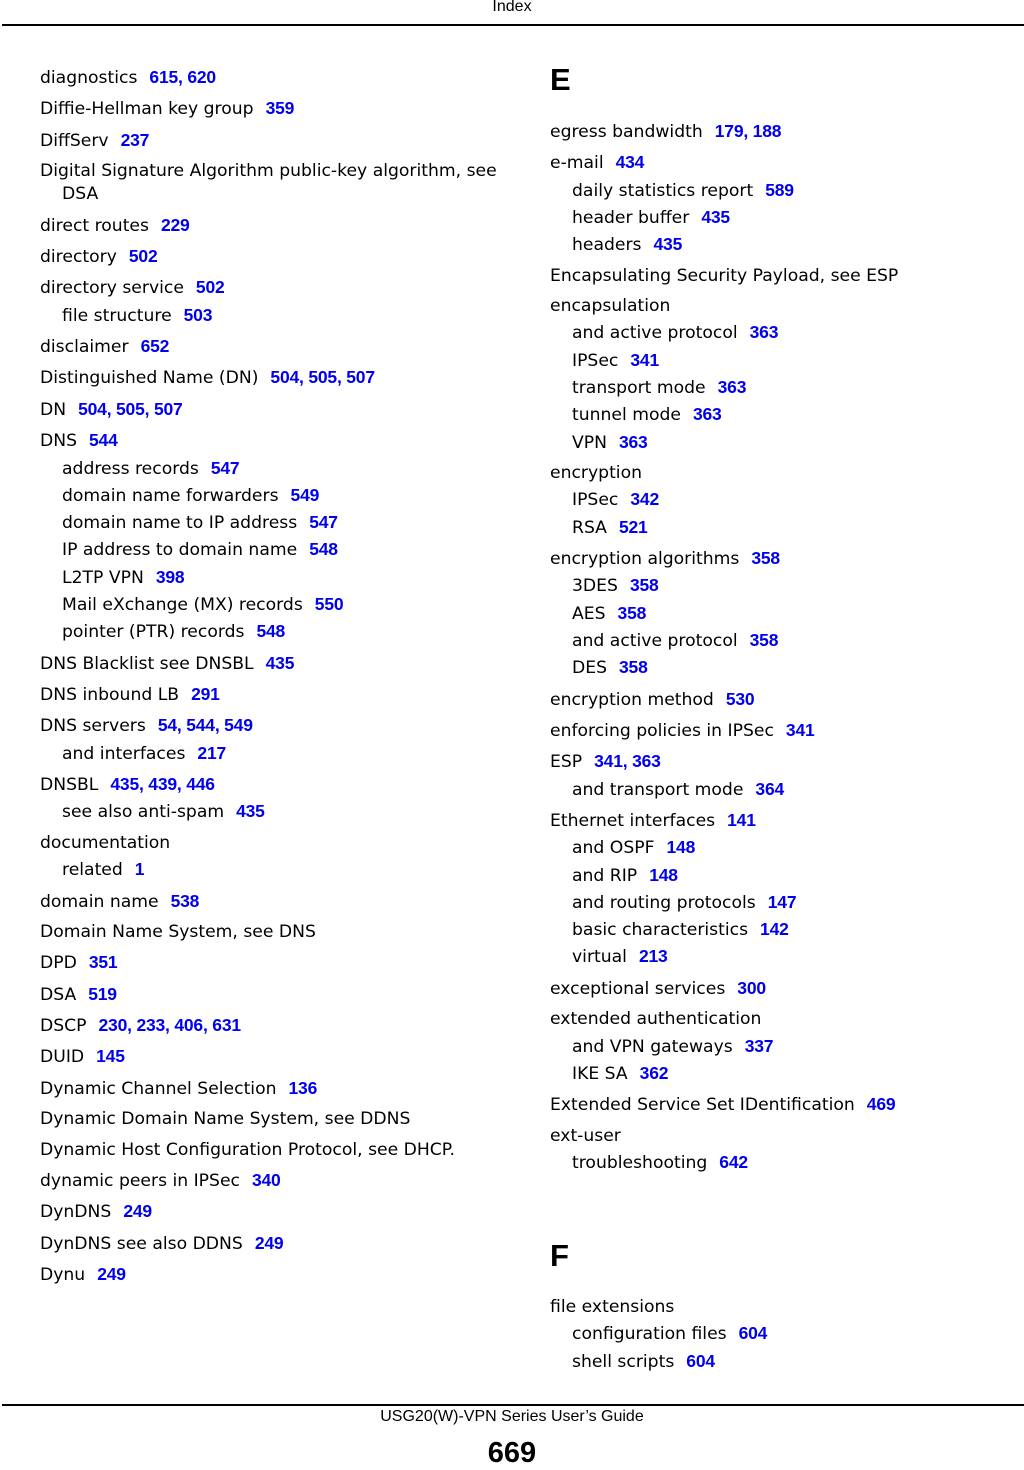 This screenshot has height=1470, width=1024. What do you see at coordinates (512, 1416) in the screenshot?
I see `guide-title: USG20(W)-VPN Series User’s Guide` at bounding box center [512, 1416].